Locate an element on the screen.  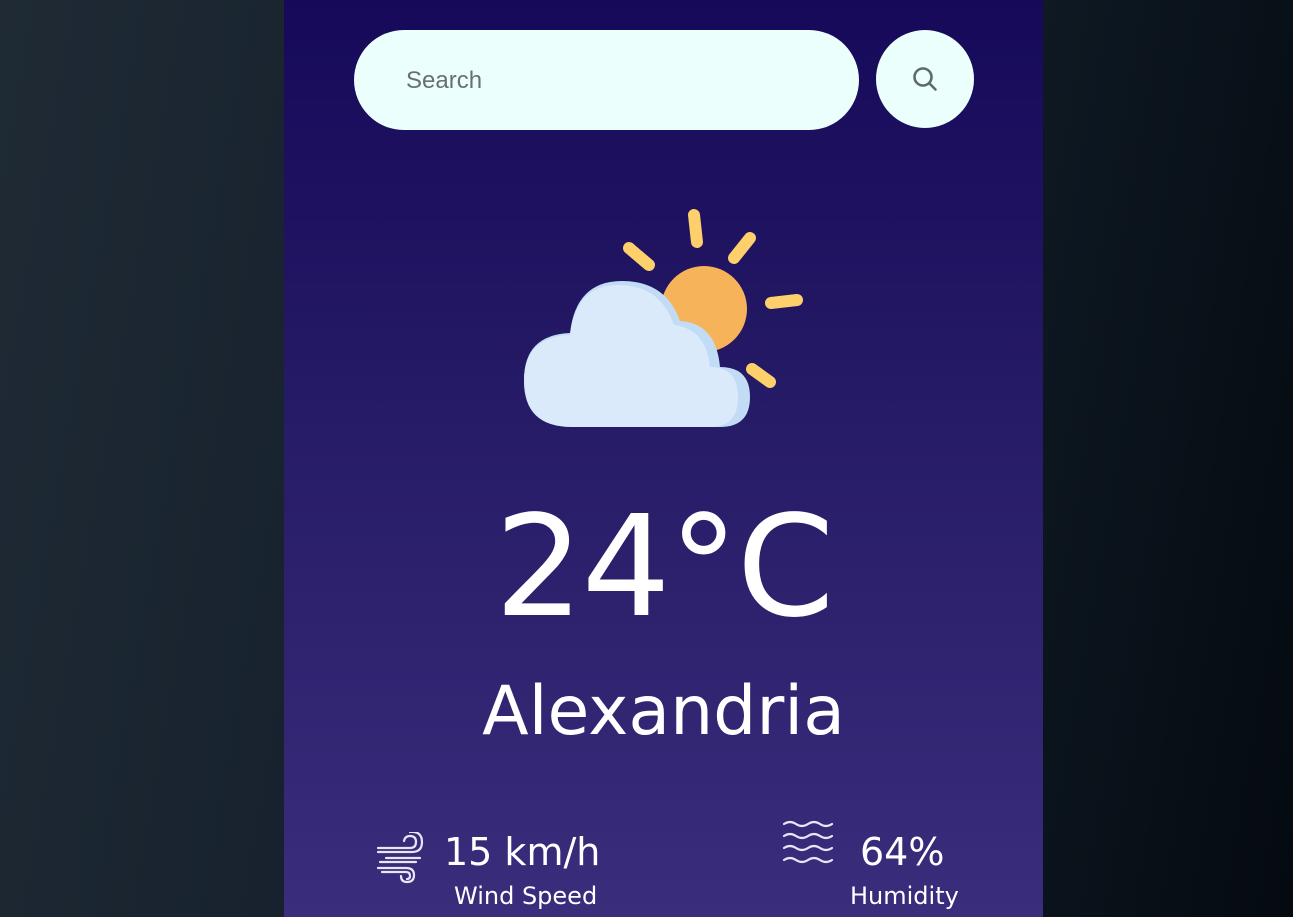
humidity-label: Humidity is located at coordinates (904, 896).